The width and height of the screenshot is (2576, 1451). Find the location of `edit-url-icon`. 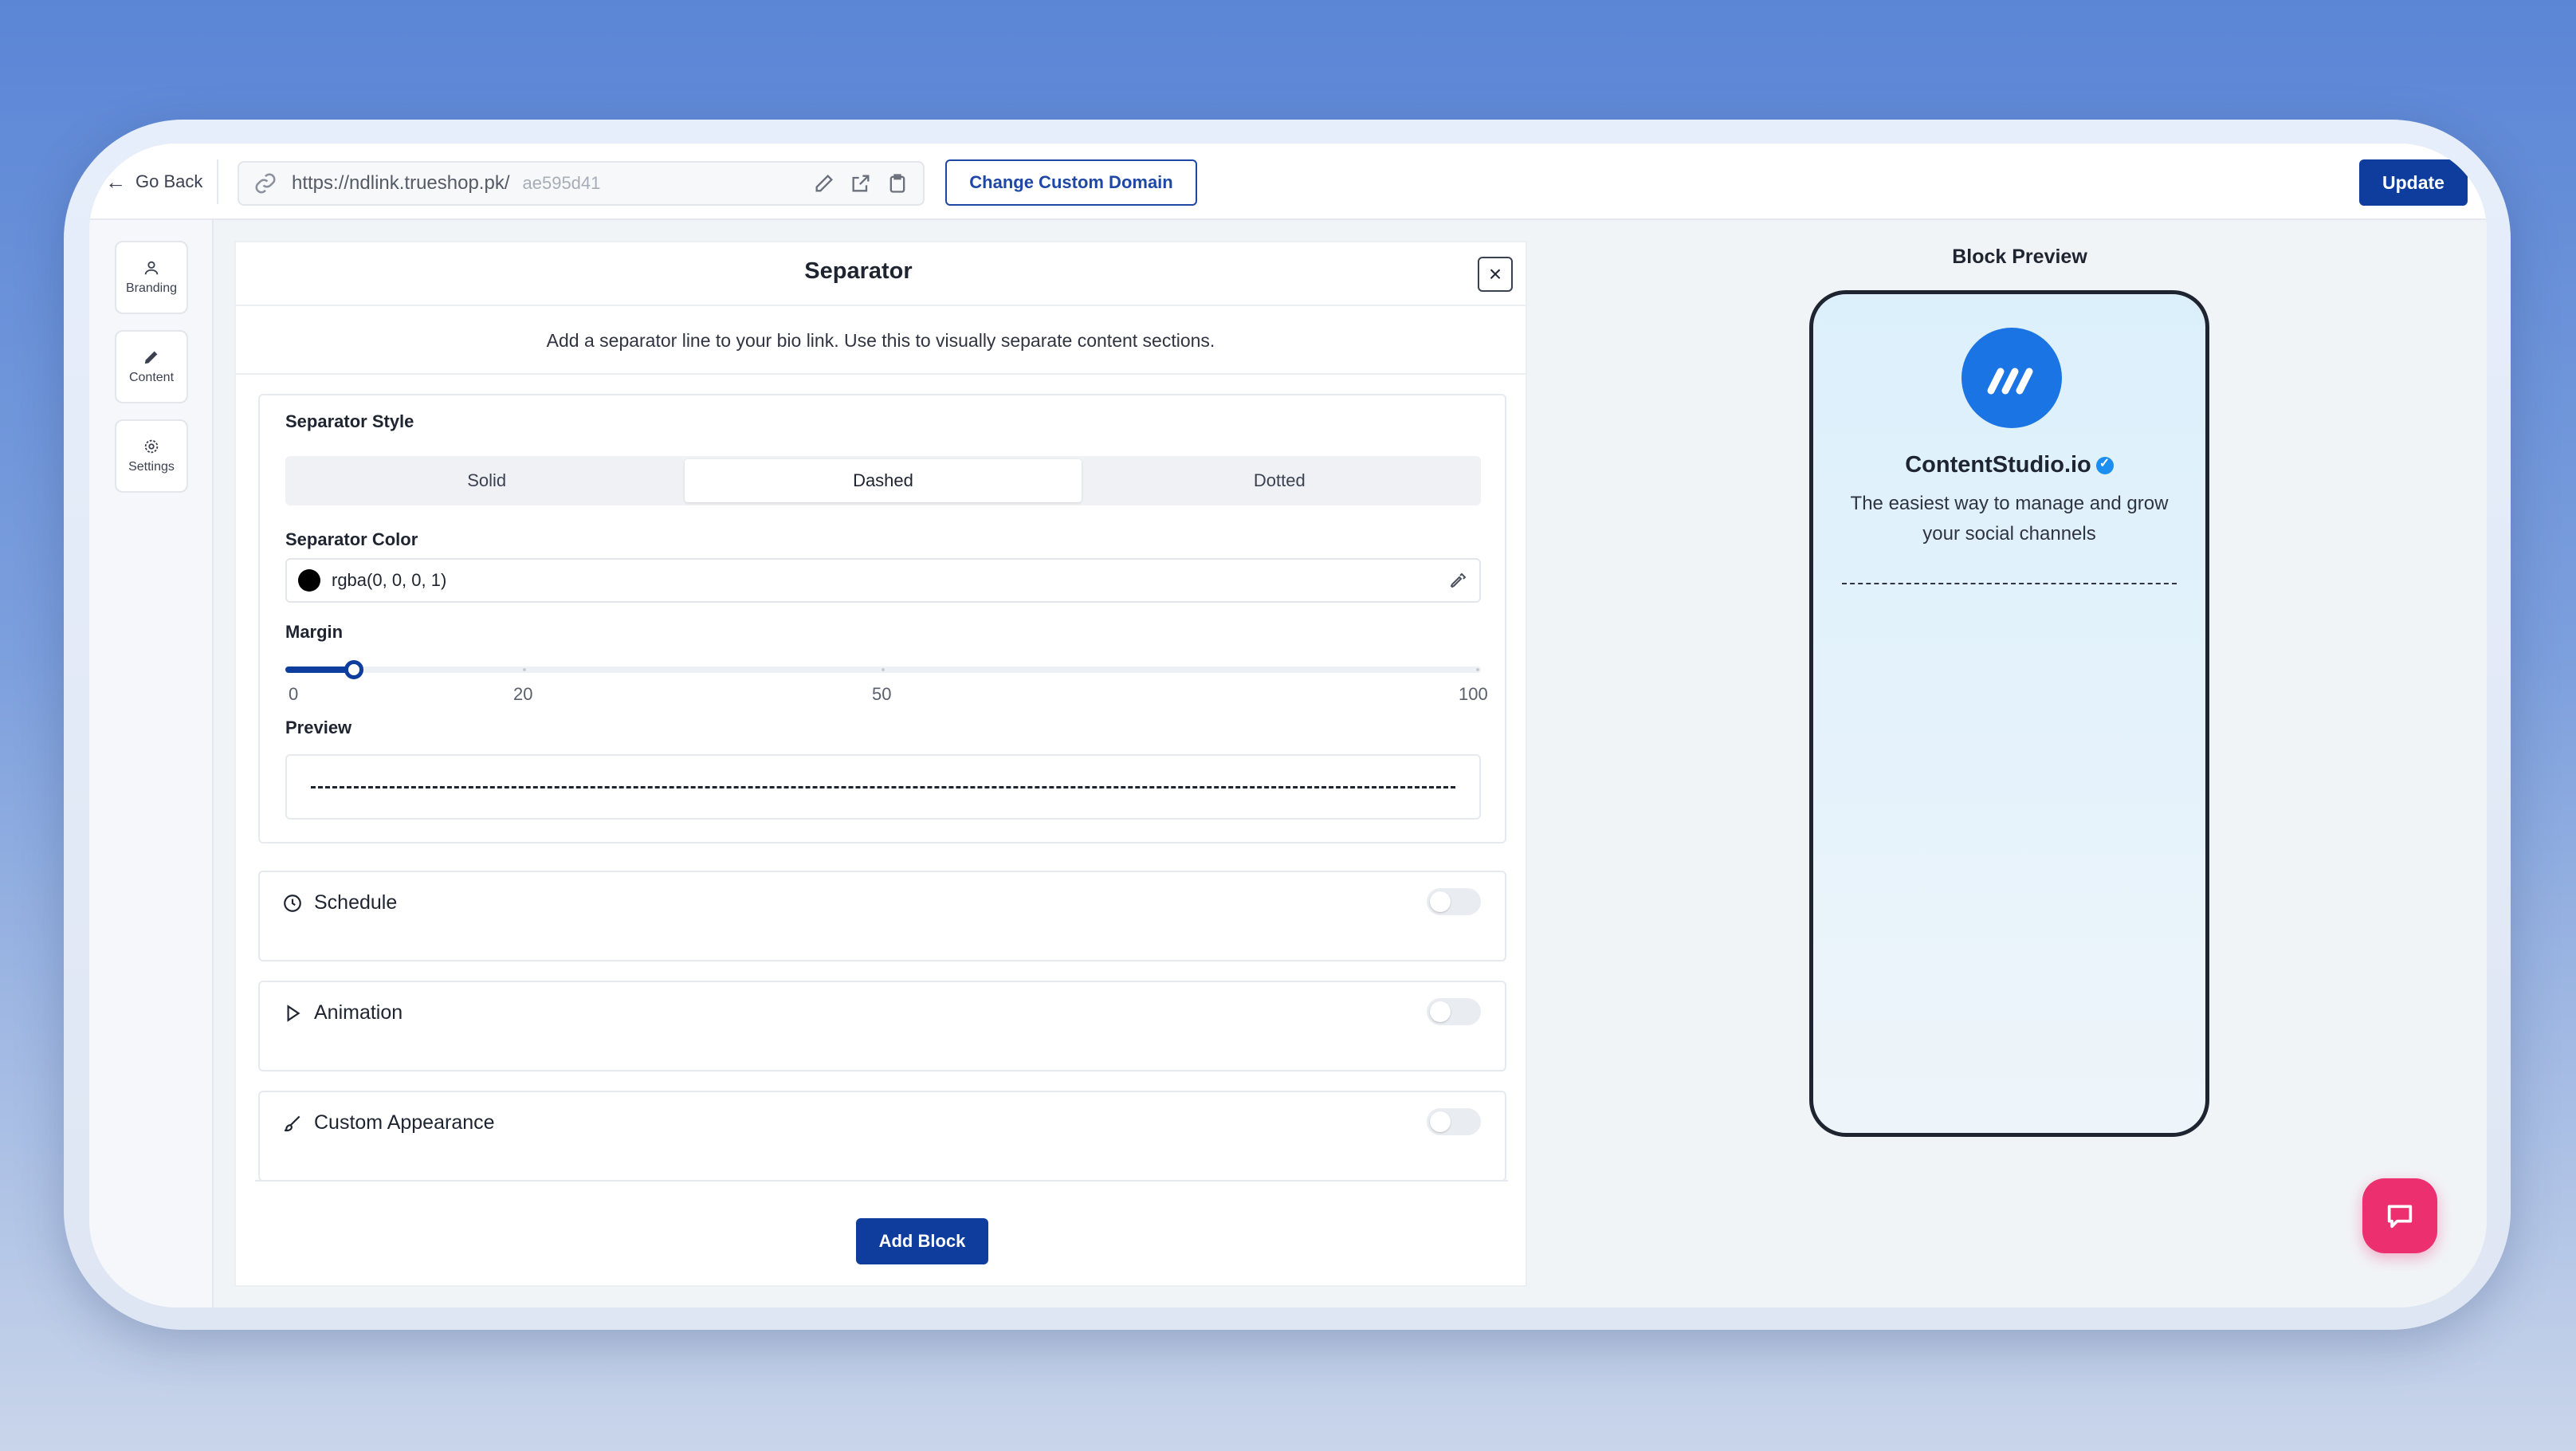

edit-url-icon is located at coordinates (824, 183).